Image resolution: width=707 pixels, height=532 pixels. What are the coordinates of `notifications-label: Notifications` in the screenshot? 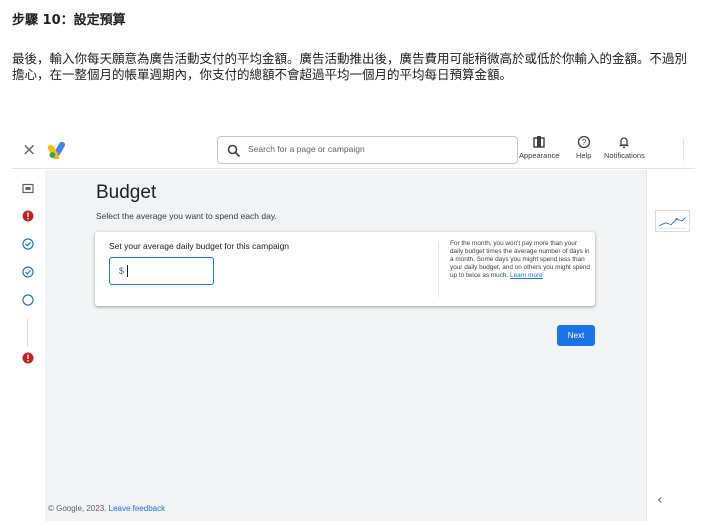 It's located at (624, 155).